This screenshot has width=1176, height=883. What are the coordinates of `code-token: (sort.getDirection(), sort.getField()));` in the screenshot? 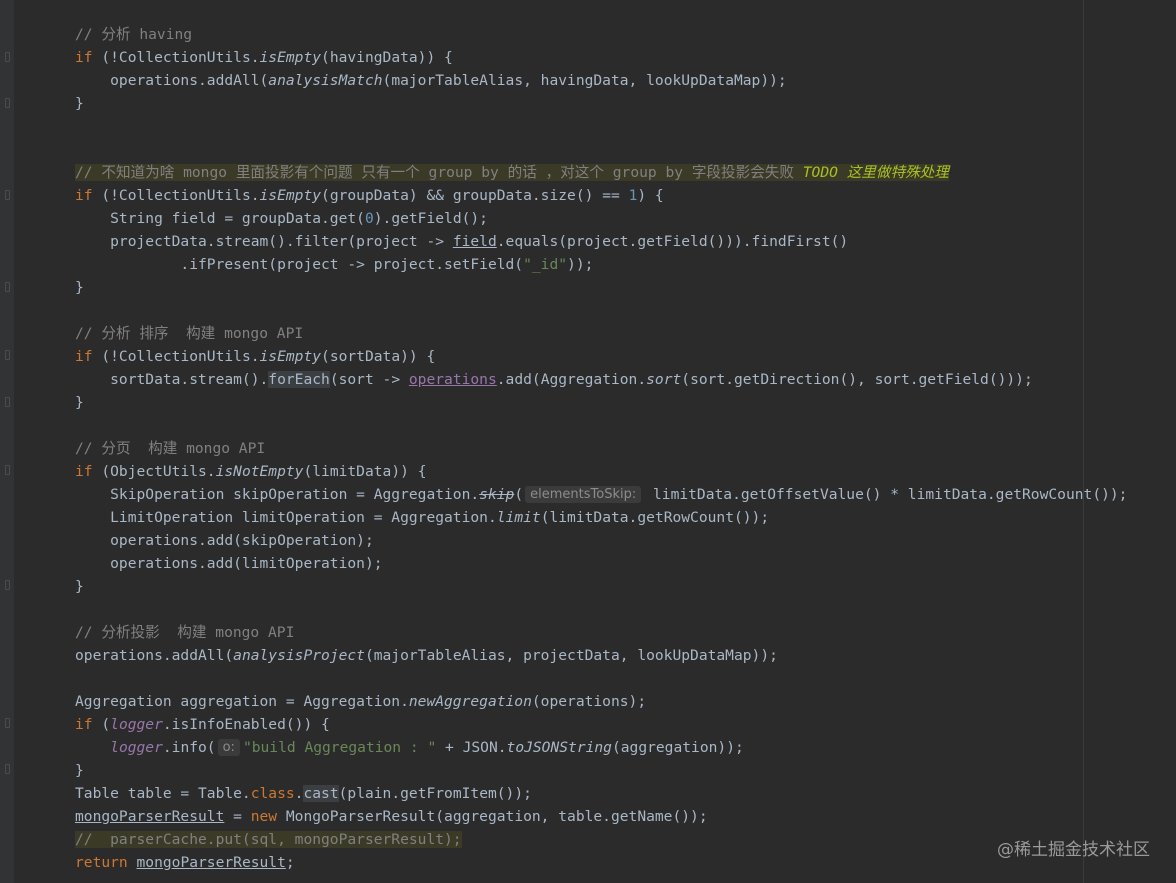 It's located at (857, 379).